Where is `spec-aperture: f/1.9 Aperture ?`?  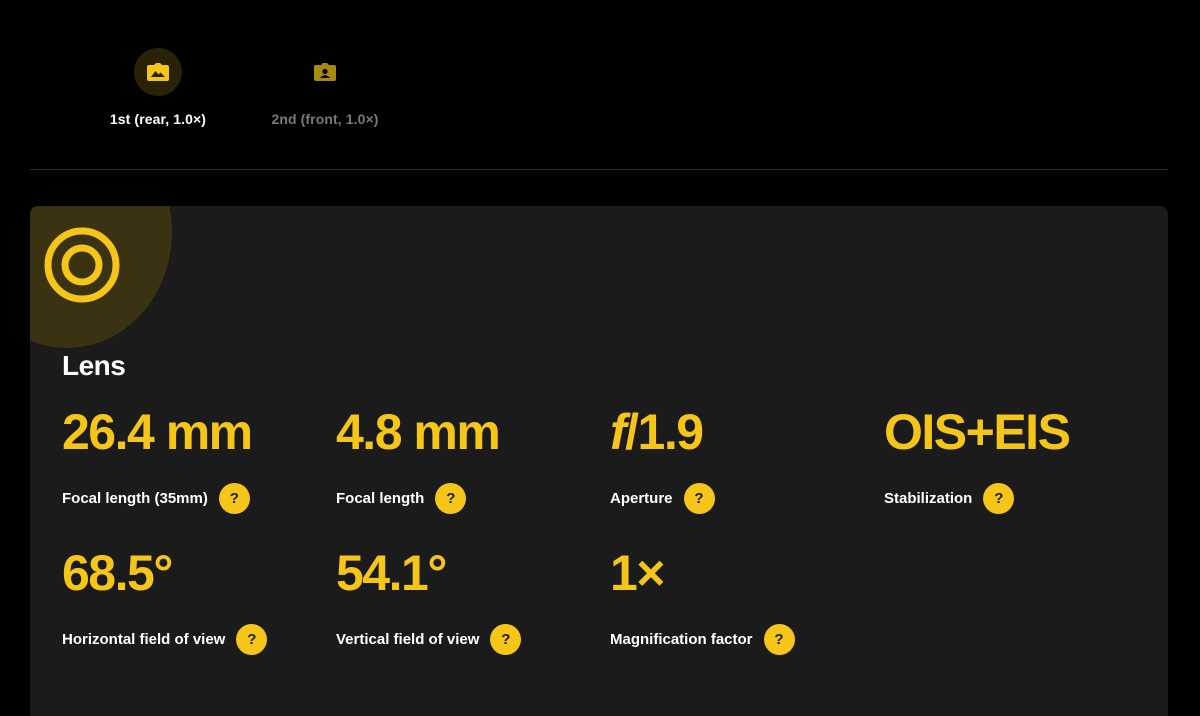 spec-aperture: f/1.9 Aperture ? is located at coordinates (740, 459).